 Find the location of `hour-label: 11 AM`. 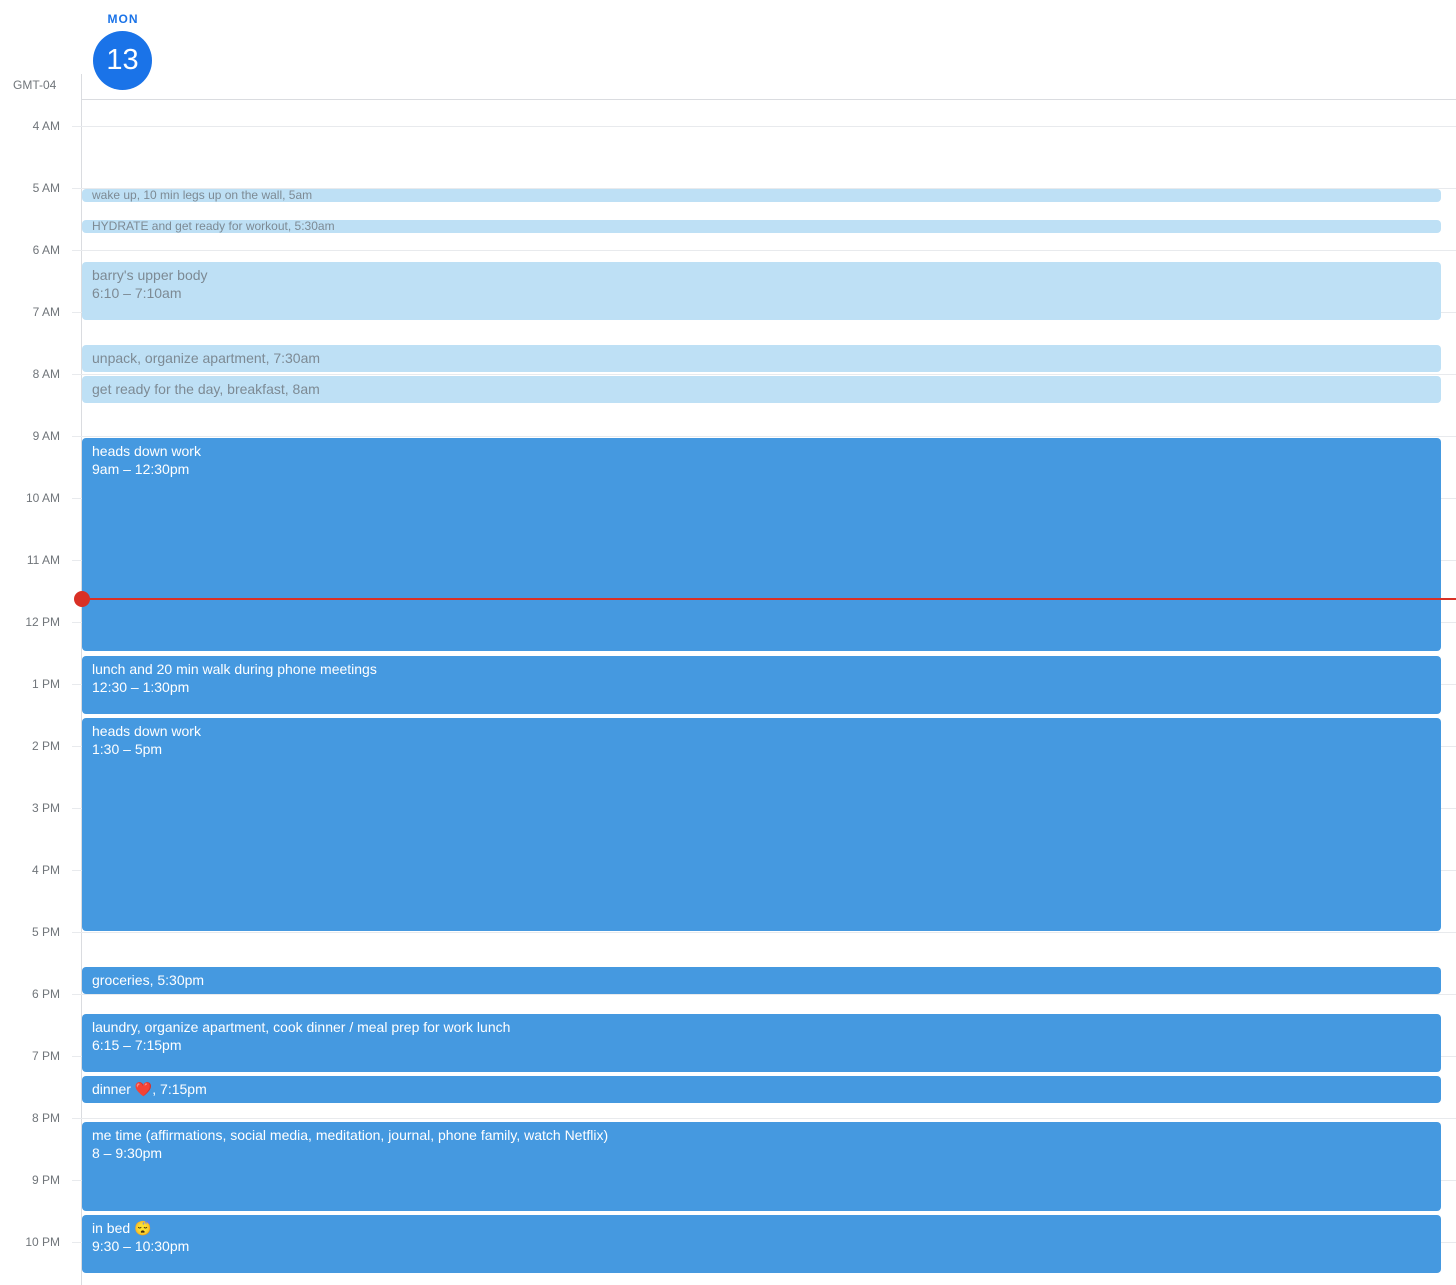

hour-label: 11 AM is located at coordinates (43, 560).